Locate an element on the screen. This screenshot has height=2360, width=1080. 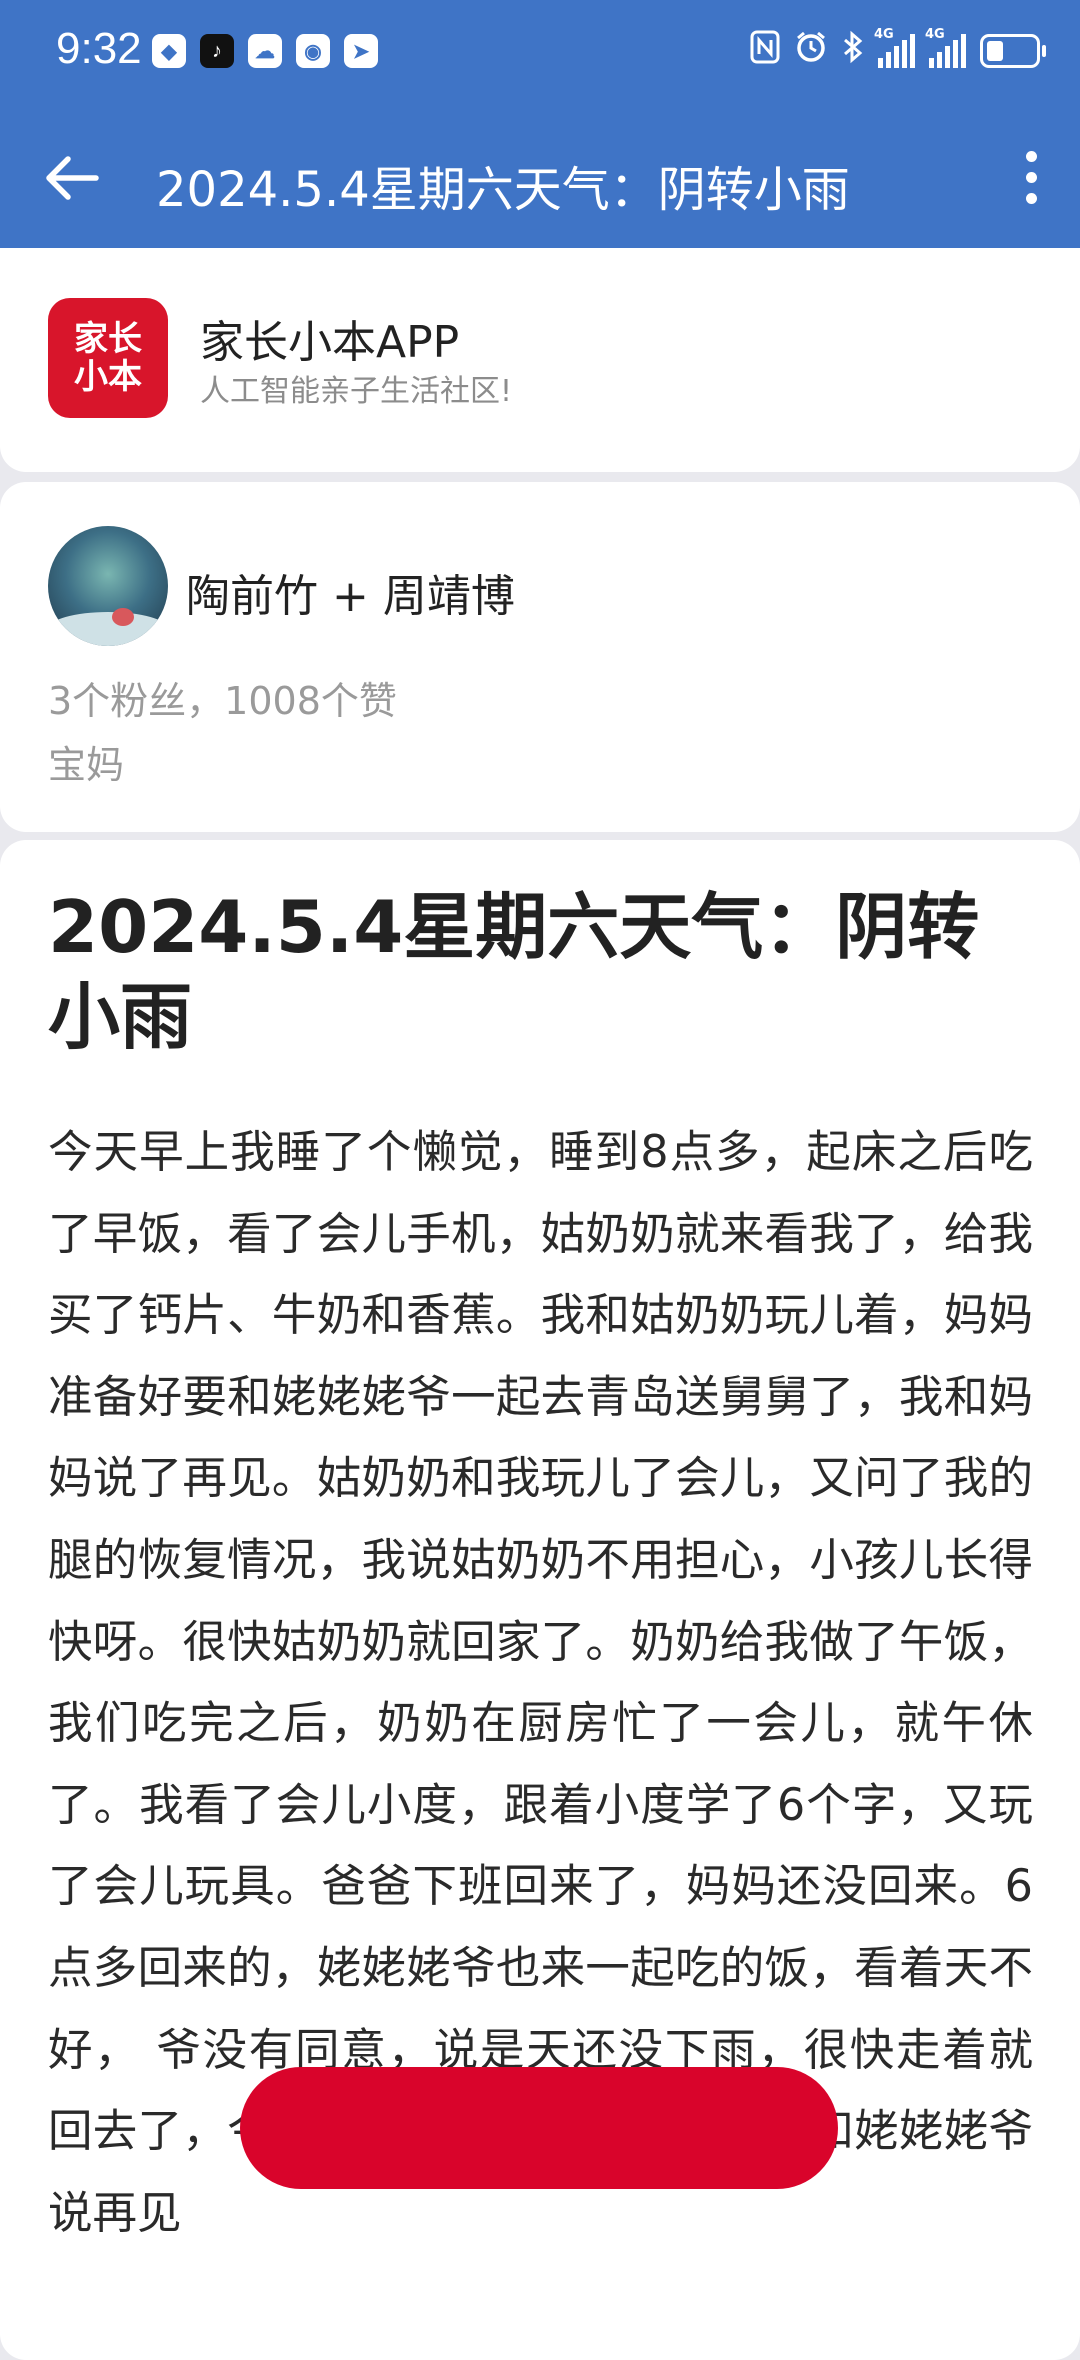
nfc-icon is located at coordinates (765, 51).